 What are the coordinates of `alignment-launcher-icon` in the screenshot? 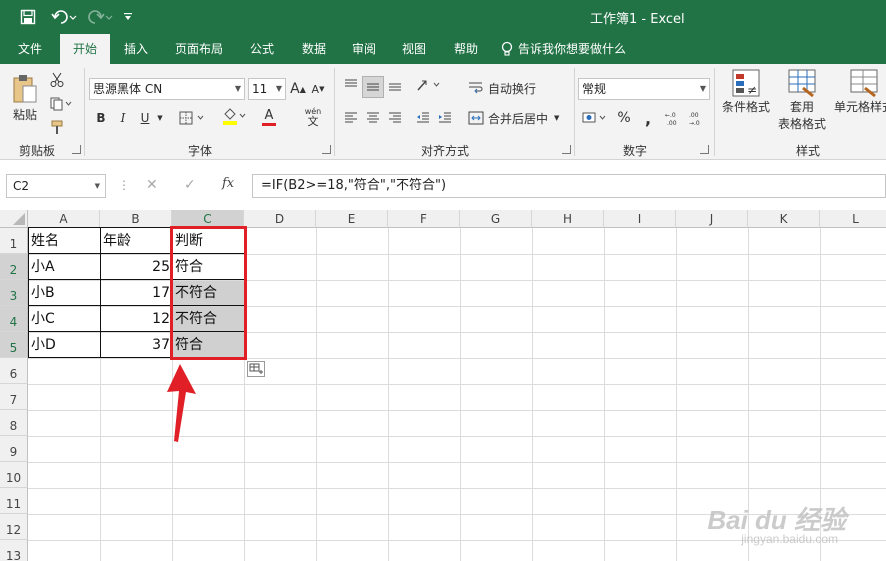 It's located at (566, 149).